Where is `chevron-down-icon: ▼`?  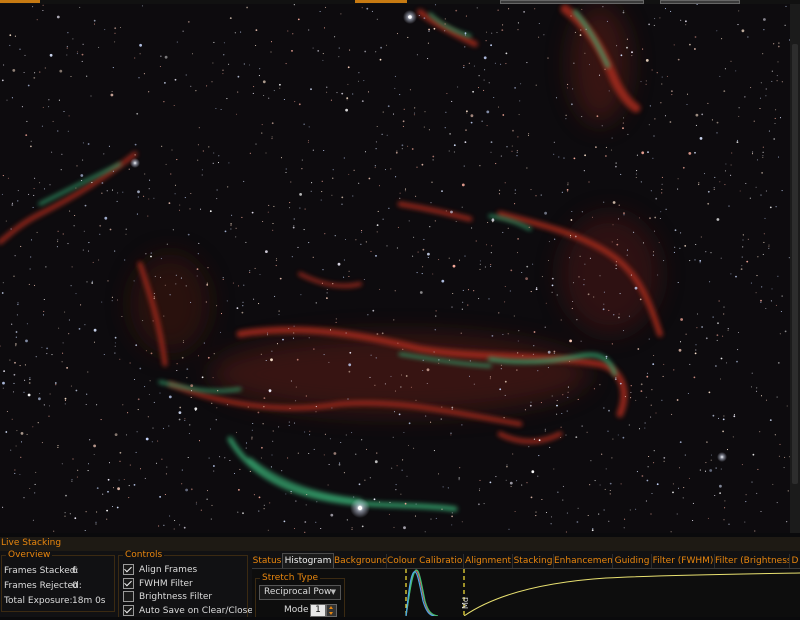
chevron-down-icon: ▼ is located at coordinates (333, 592).